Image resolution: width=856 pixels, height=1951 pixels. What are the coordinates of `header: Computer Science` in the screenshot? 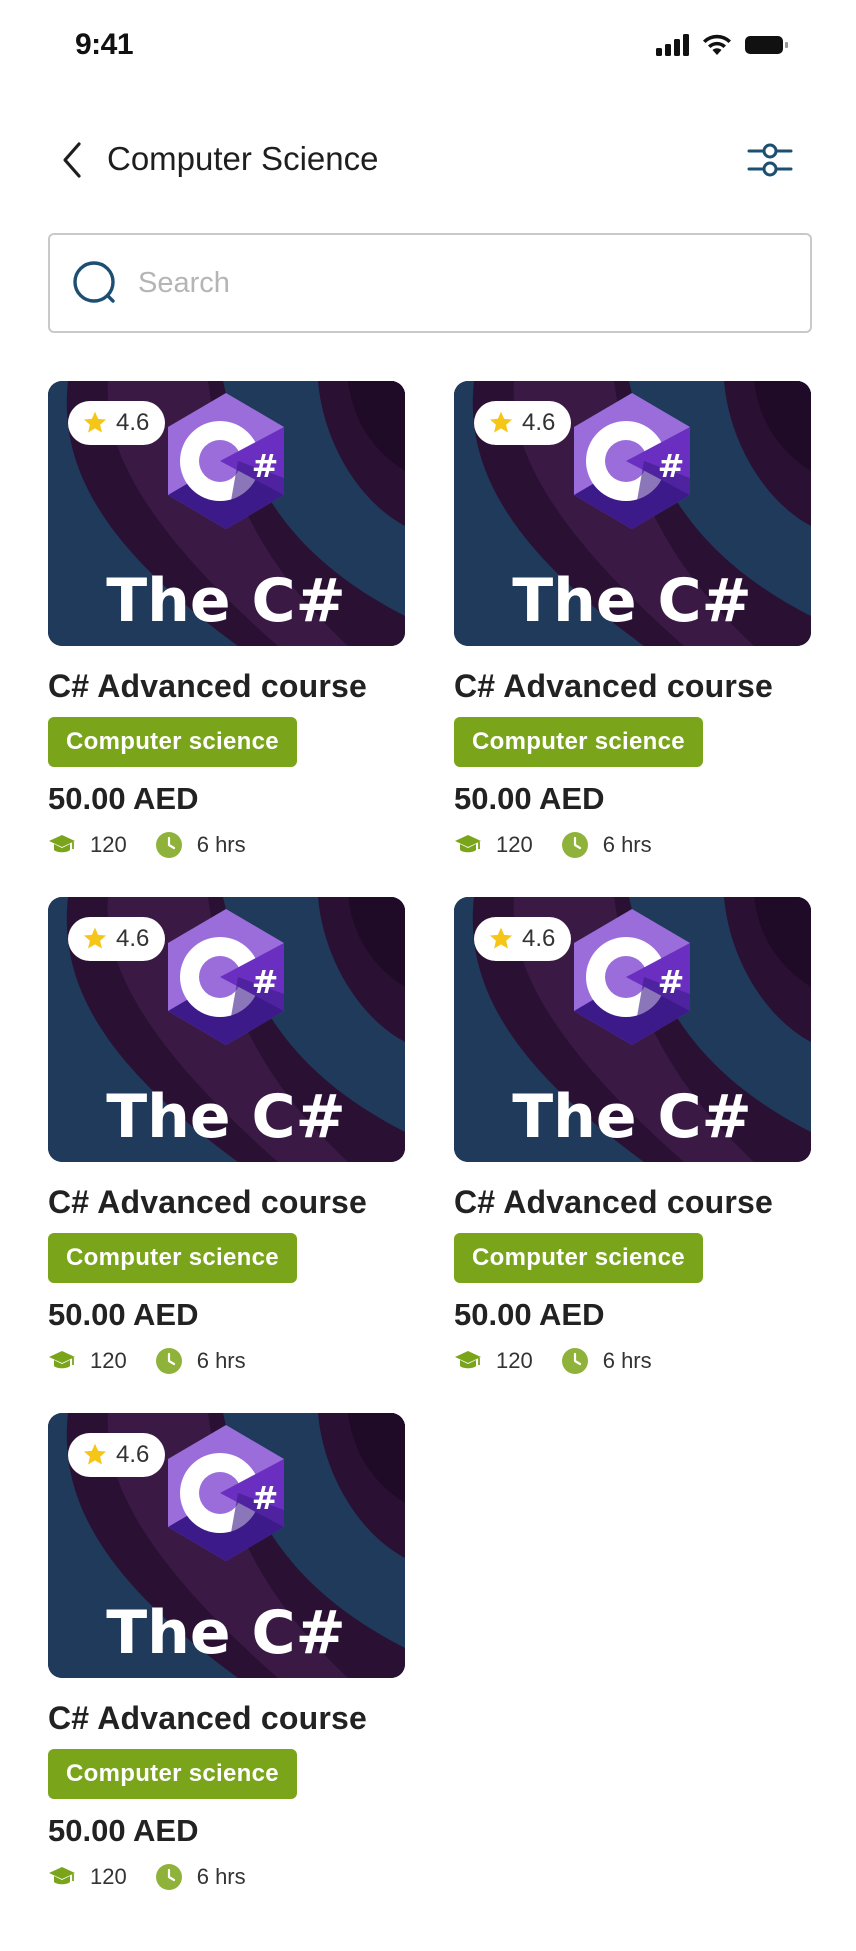 It's located at (428, 160).